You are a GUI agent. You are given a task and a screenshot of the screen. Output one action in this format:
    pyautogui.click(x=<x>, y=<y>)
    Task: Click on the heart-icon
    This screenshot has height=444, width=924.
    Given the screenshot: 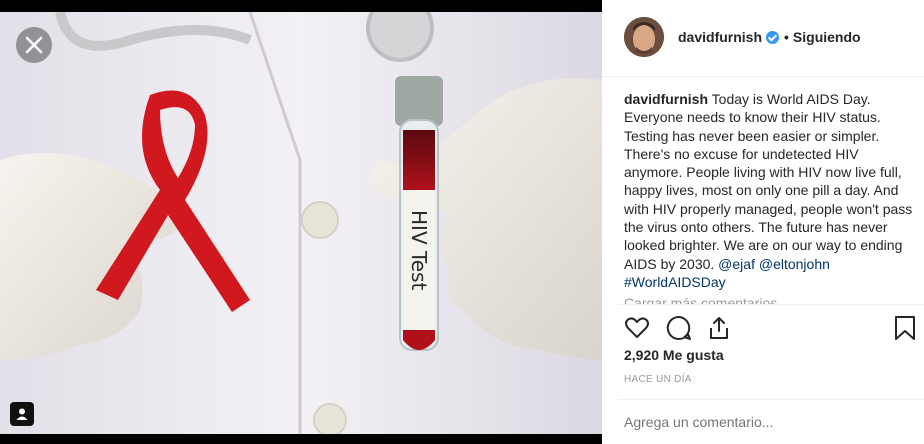 What is the action you would take?
    pyautogui.click(x=637, y=328)
    